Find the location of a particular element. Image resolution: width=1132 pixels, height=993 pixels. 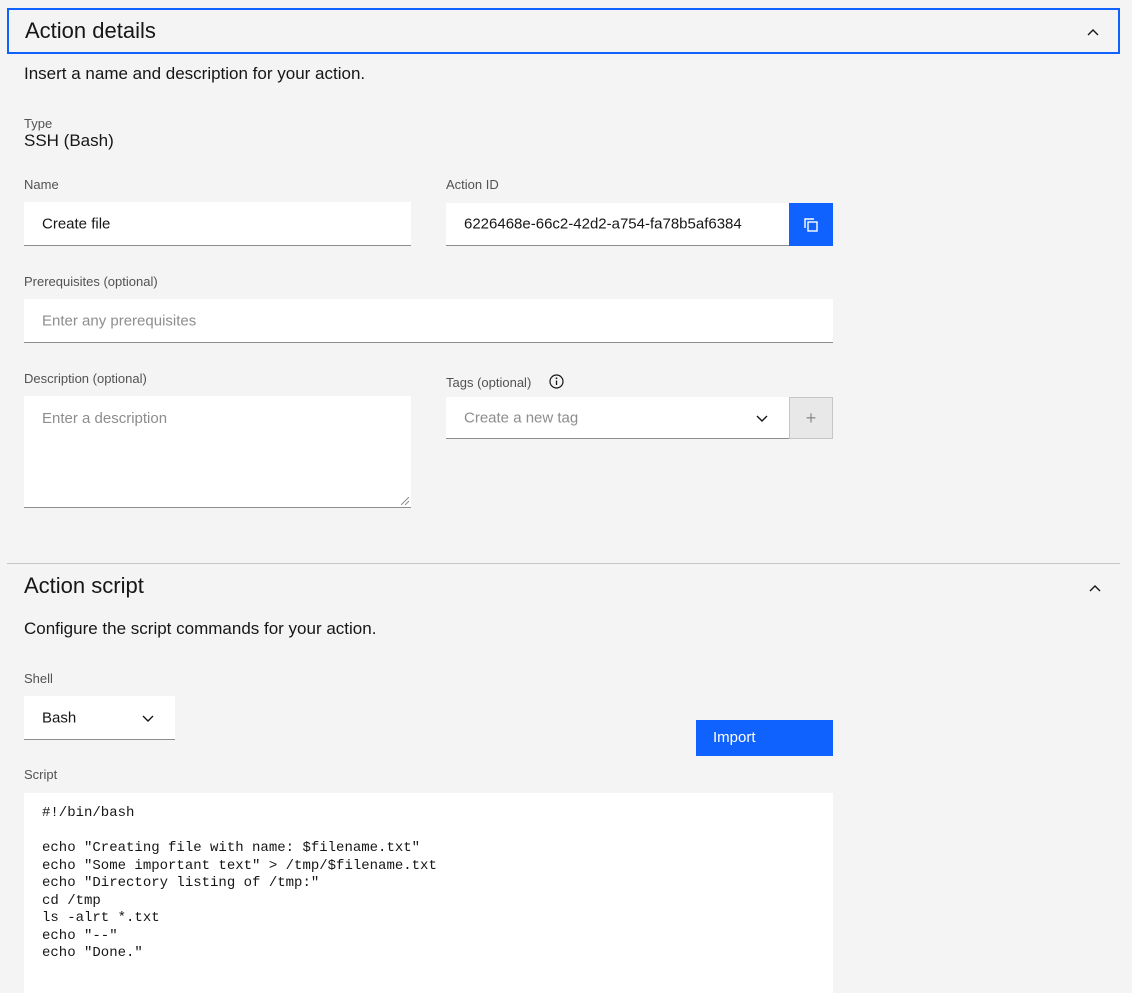

tags-combobox: Create a new tag is located at coordinates (617, 418).